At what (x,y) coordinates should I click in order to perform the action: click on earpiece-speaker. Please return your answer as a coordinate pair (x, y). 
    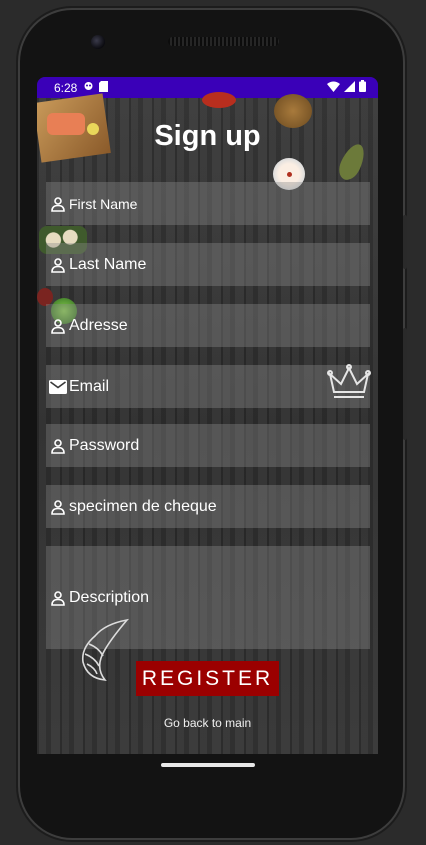
    Looking at the image, I should click on (223, 41).